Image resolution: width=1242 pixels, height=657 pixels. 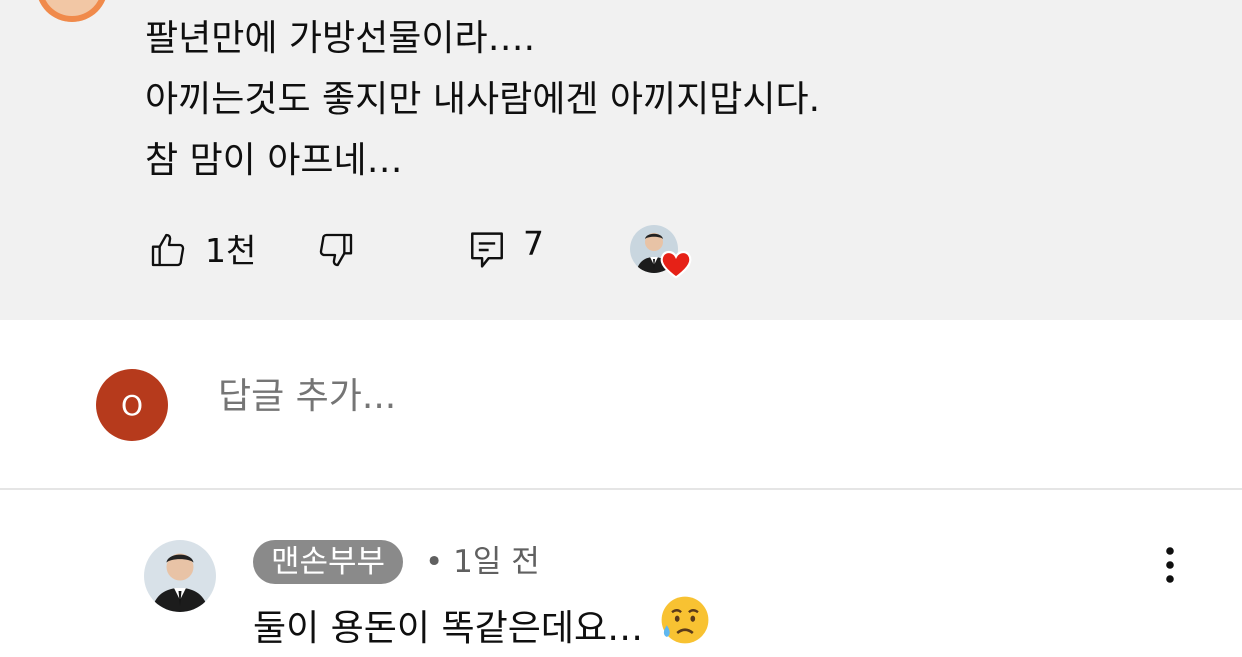 I want to click on reply-input, so click(x=618, y=396).